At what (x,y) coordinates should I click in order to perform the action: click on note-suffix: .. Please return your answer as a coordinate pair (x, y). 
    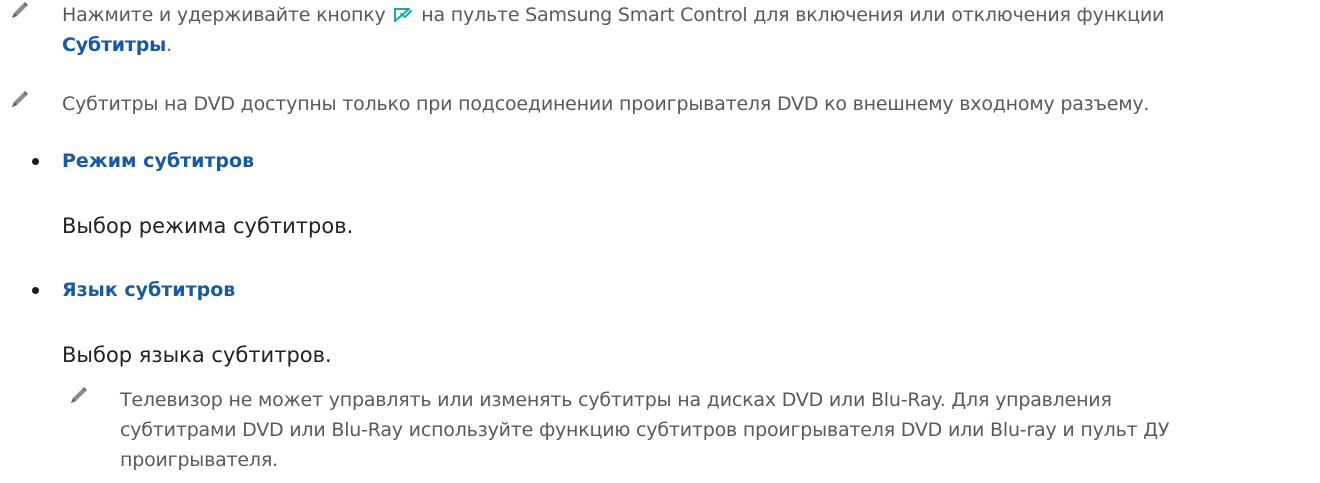
    Looking at the image, I should click on (169, 45).